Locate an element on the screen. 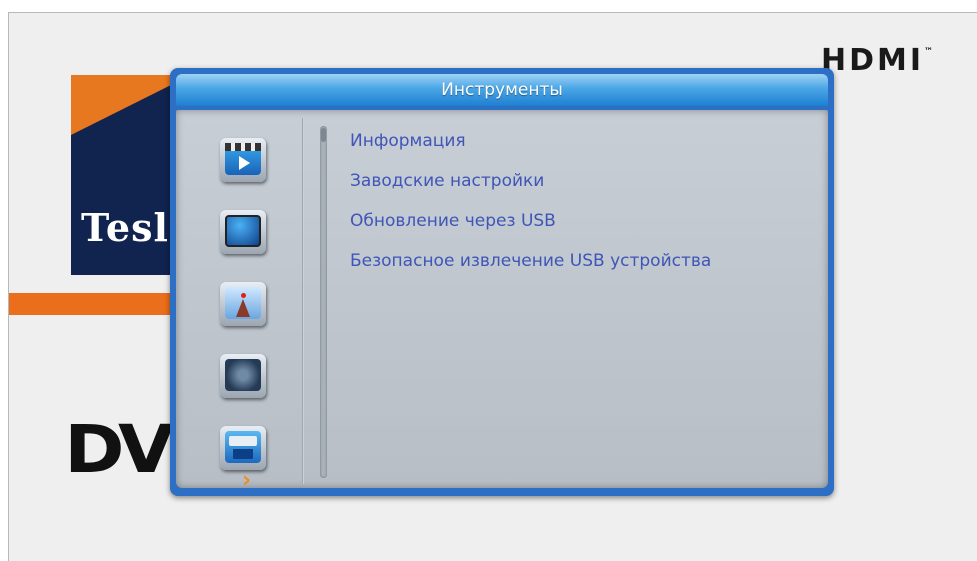 The height and width of the screenshot is (561, 977). antenna-icon is located at coordinates (243, 304).